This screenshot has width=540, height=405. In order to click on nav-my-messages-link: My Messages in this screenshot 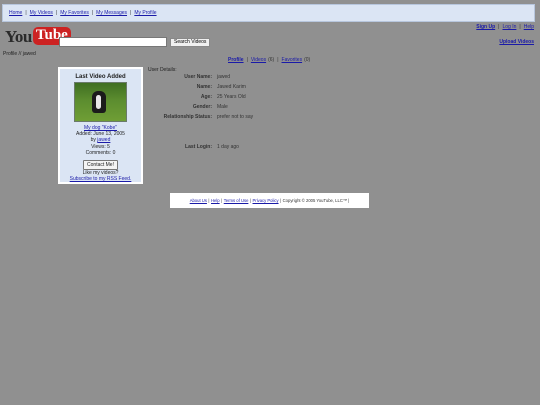, I will do `click(111, 13)`.